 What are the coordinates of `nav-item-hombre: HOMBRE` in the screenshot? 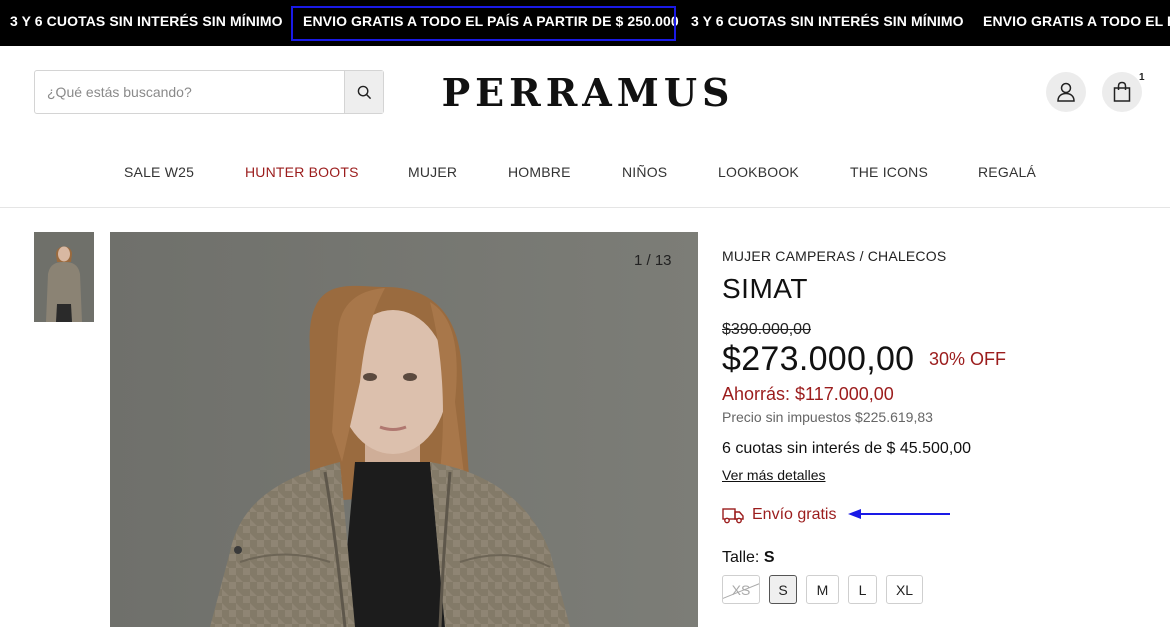 It's located at (539, 172).